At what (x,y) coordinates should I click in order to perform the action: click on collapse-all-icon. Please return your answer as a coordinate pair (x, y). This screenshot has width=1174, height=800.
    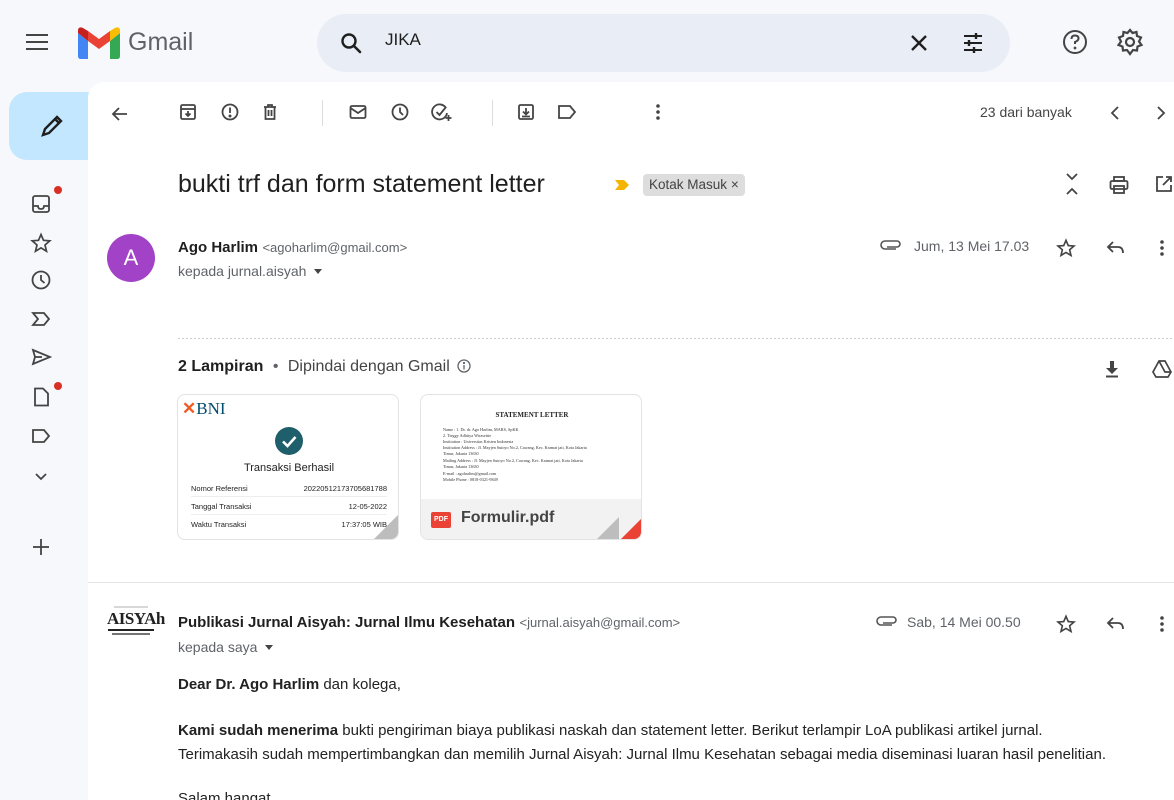
    Looking at the image, I should click on (1072, 184).